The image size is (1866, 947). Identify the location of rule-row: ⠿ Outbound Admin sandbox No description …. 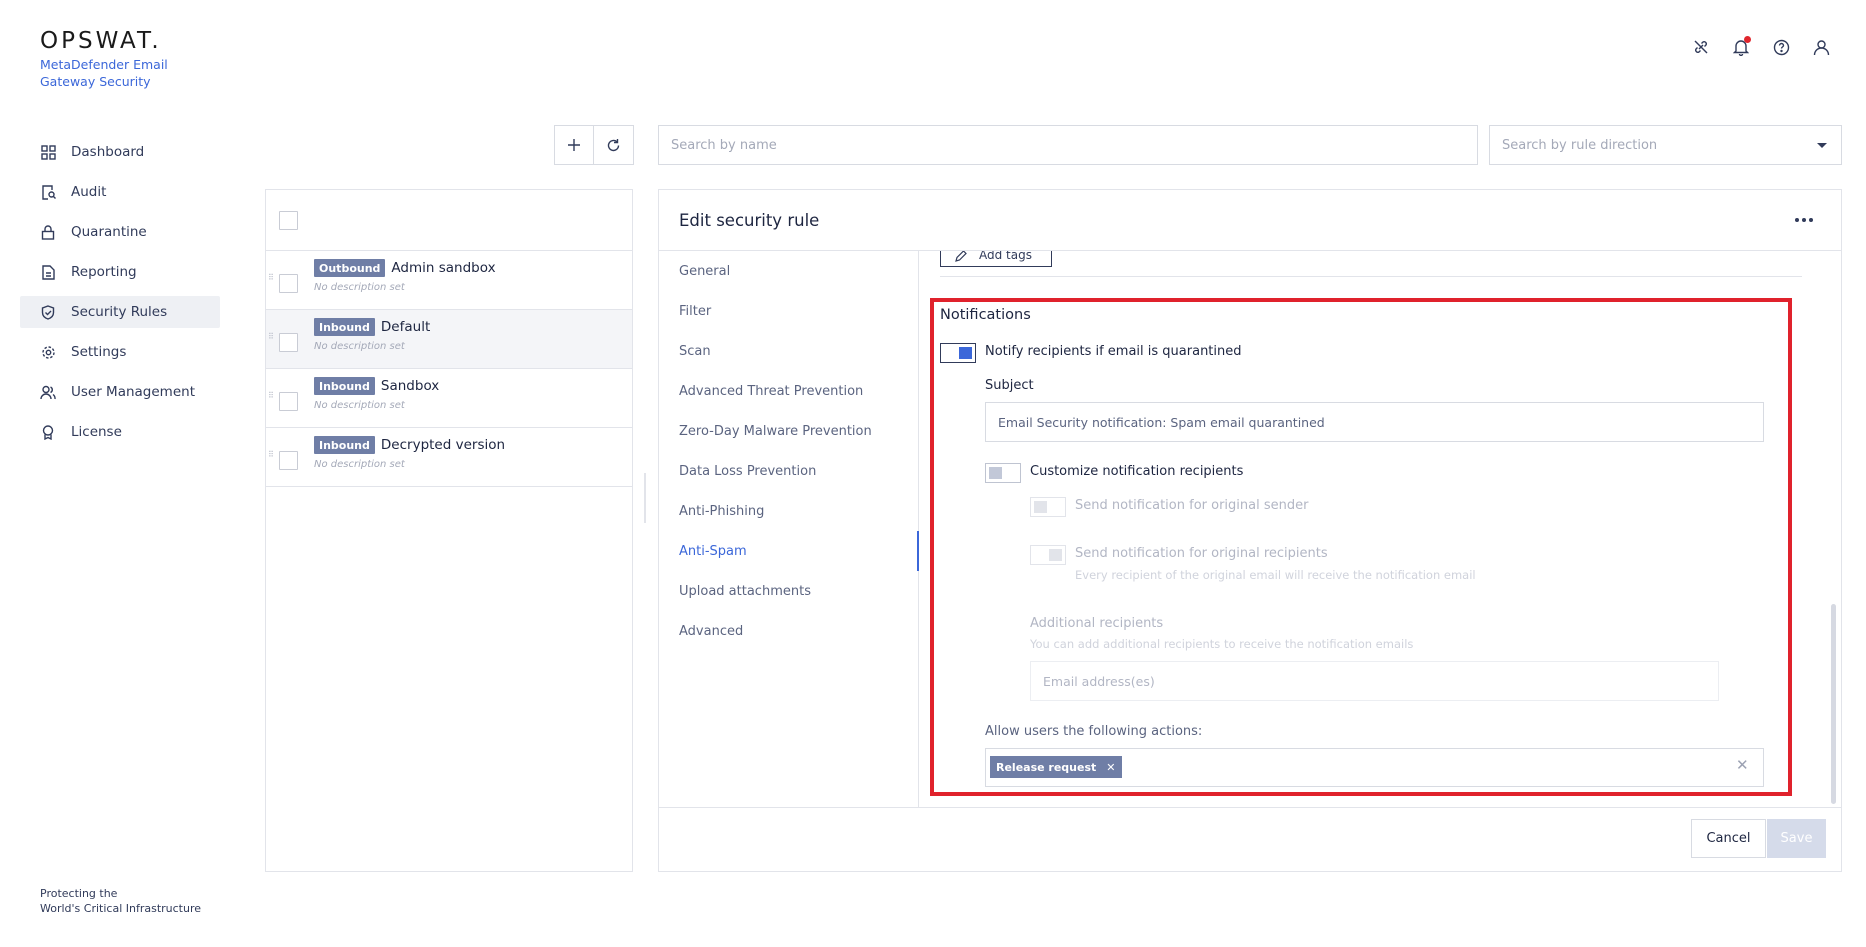
(449, 280).